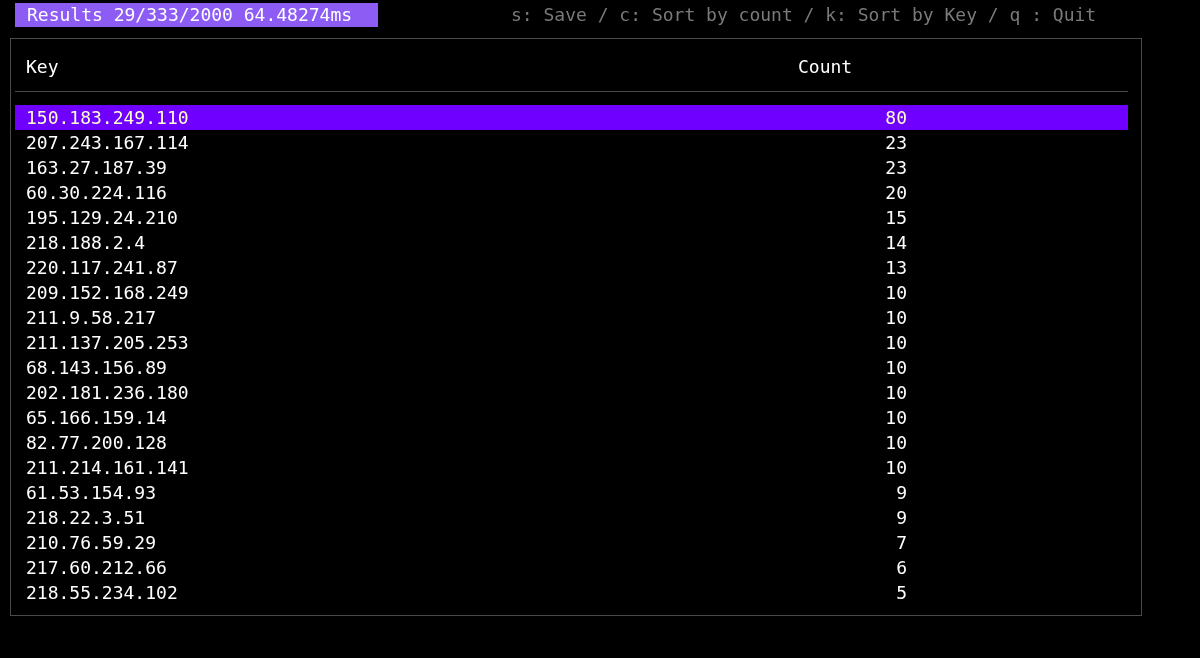 The height and width of the screenshot is (658, 1200). Describe the element at coordinates (571, 117) in the screenshot. I see `table-row: 150.183.249.110 80` at that location.